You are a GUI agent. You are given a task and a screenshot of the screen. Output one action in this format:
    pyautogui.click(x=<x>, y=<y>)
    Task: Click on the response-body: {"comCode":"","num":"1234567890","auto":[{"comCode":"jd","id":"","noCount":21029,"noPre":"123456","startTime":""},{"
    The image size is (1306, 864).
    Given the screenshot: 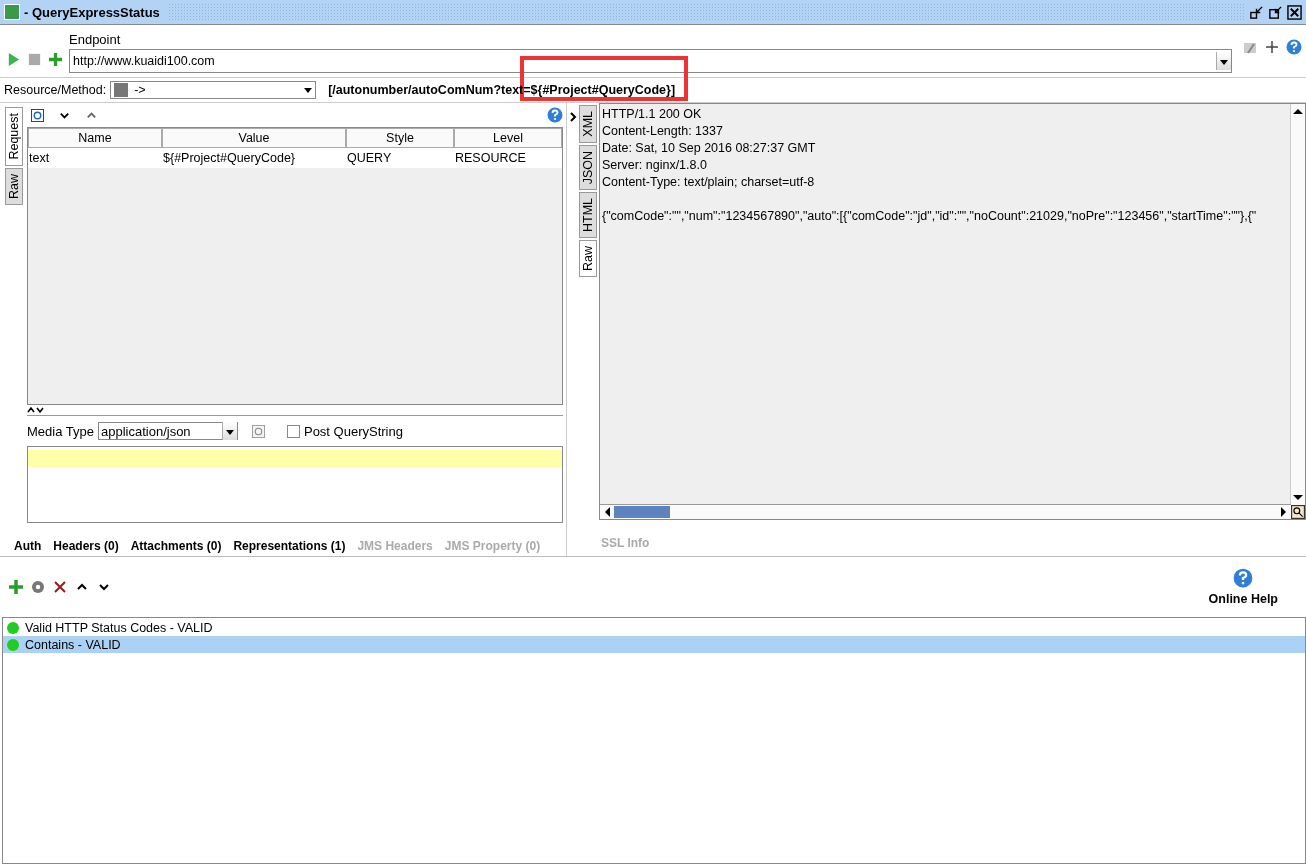 What is the action you would take?
    pyautogui.click(x=930, y=216)
    